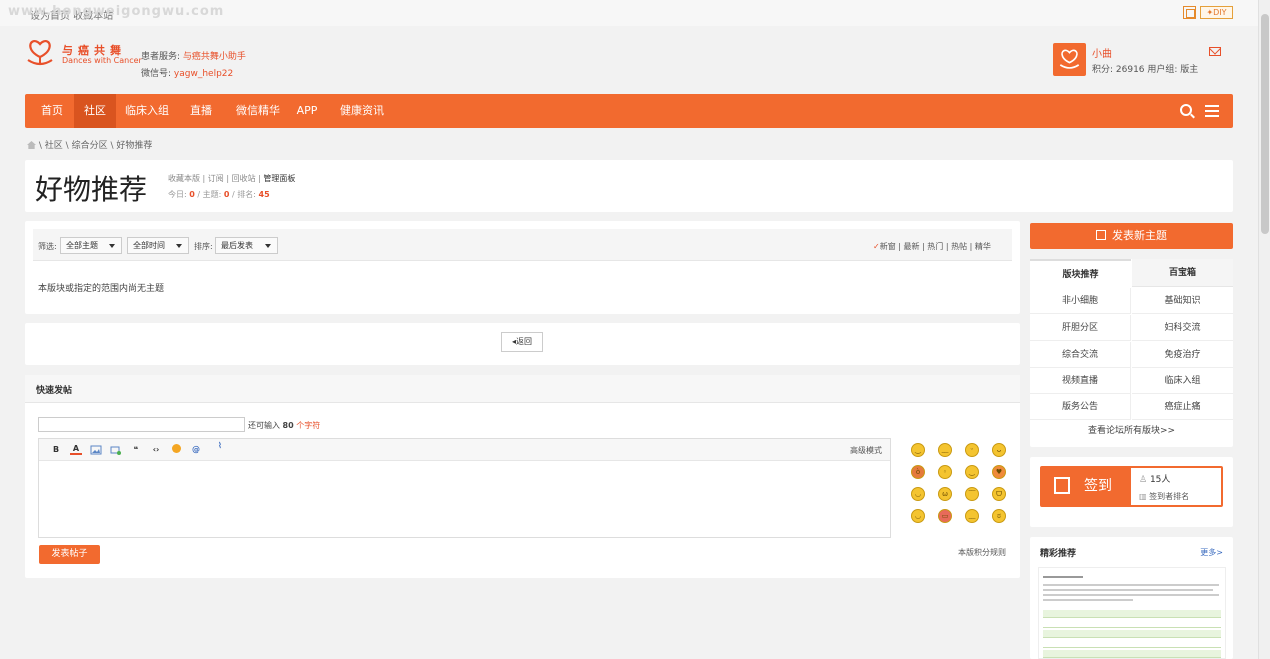 The height and width of the screenshot is (659, 1270). What do you see at coordinates (1182, 301) in the screenshot?
I see `board-link: 基础知识` at bounding box center [1182, 301].